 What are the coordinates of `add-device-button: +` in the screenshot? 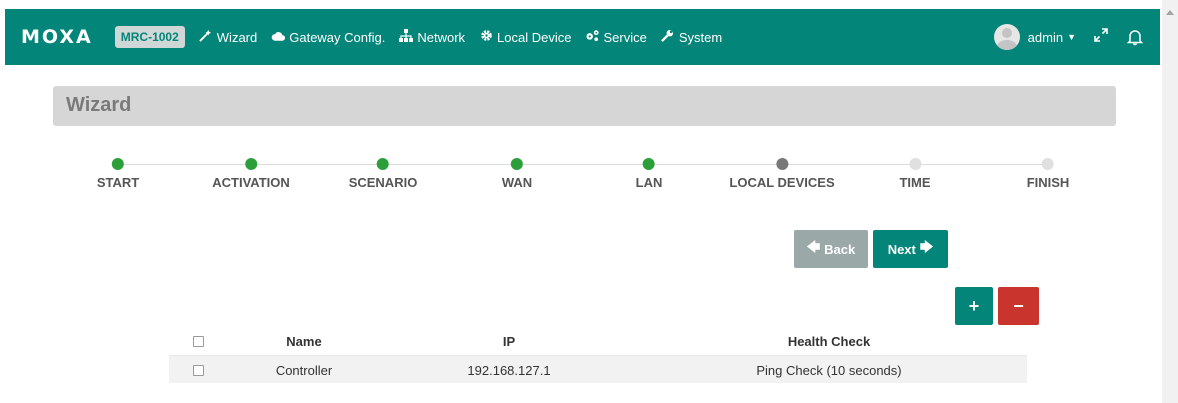 It's located at (974, 306).